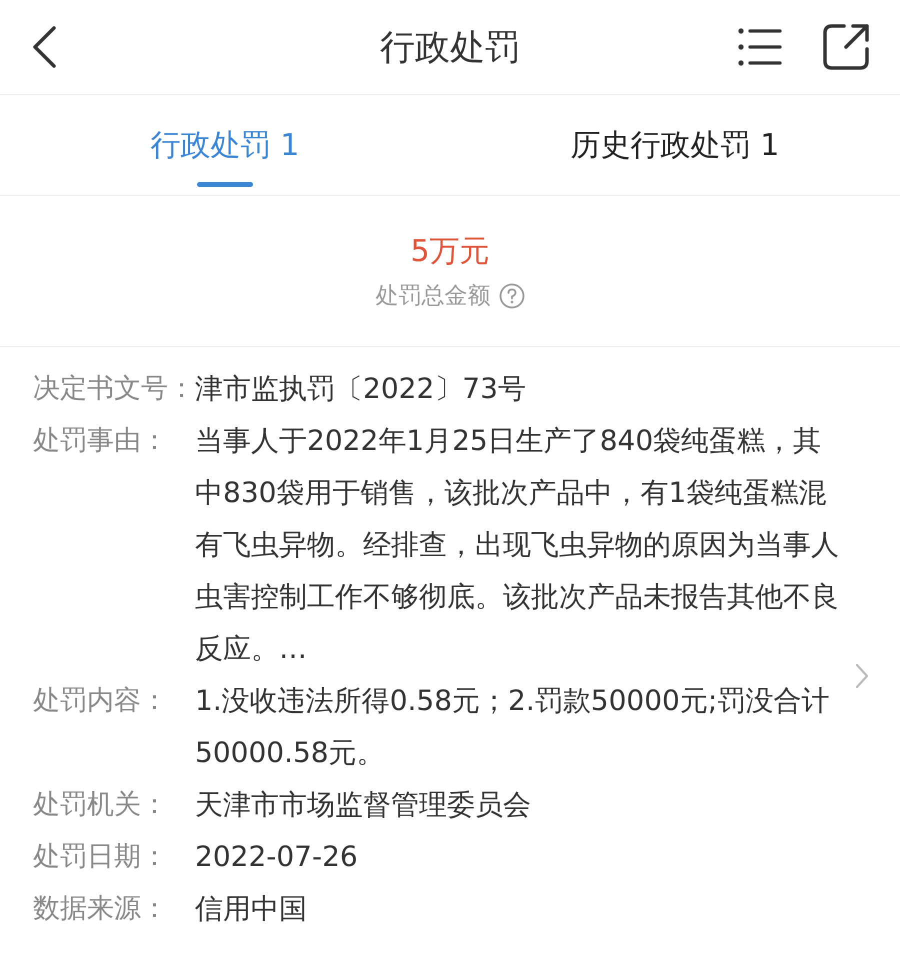  I want to click on field-value: 2022-07-26, so click(277, 857).